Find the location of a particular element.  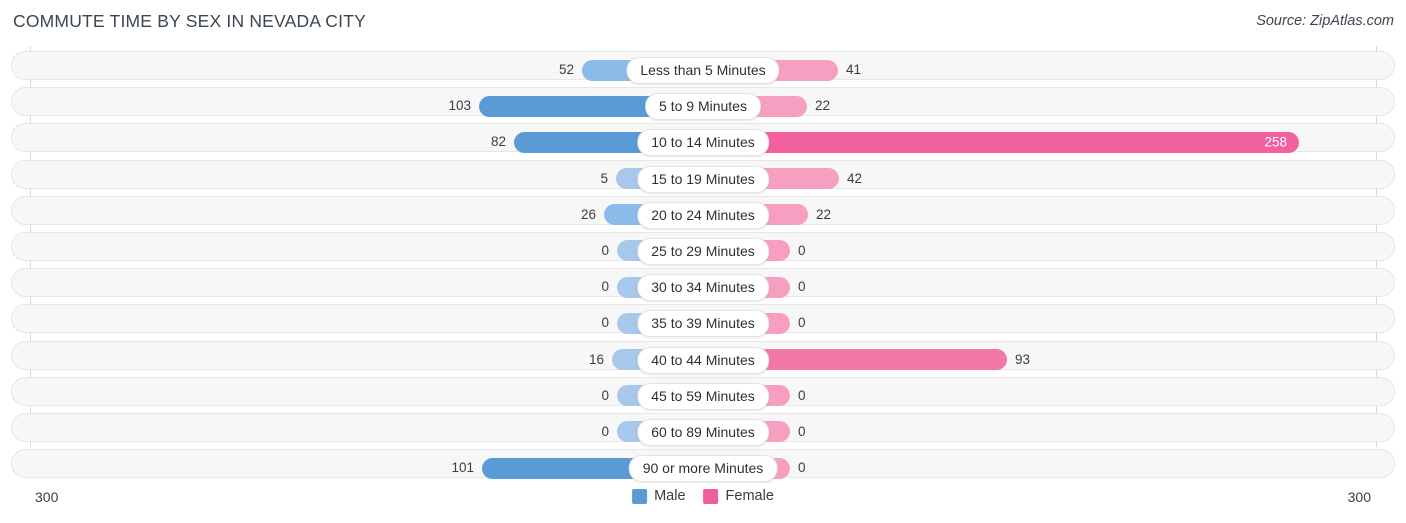

chart-legend: Male Female is located at coordinates (703, 496).